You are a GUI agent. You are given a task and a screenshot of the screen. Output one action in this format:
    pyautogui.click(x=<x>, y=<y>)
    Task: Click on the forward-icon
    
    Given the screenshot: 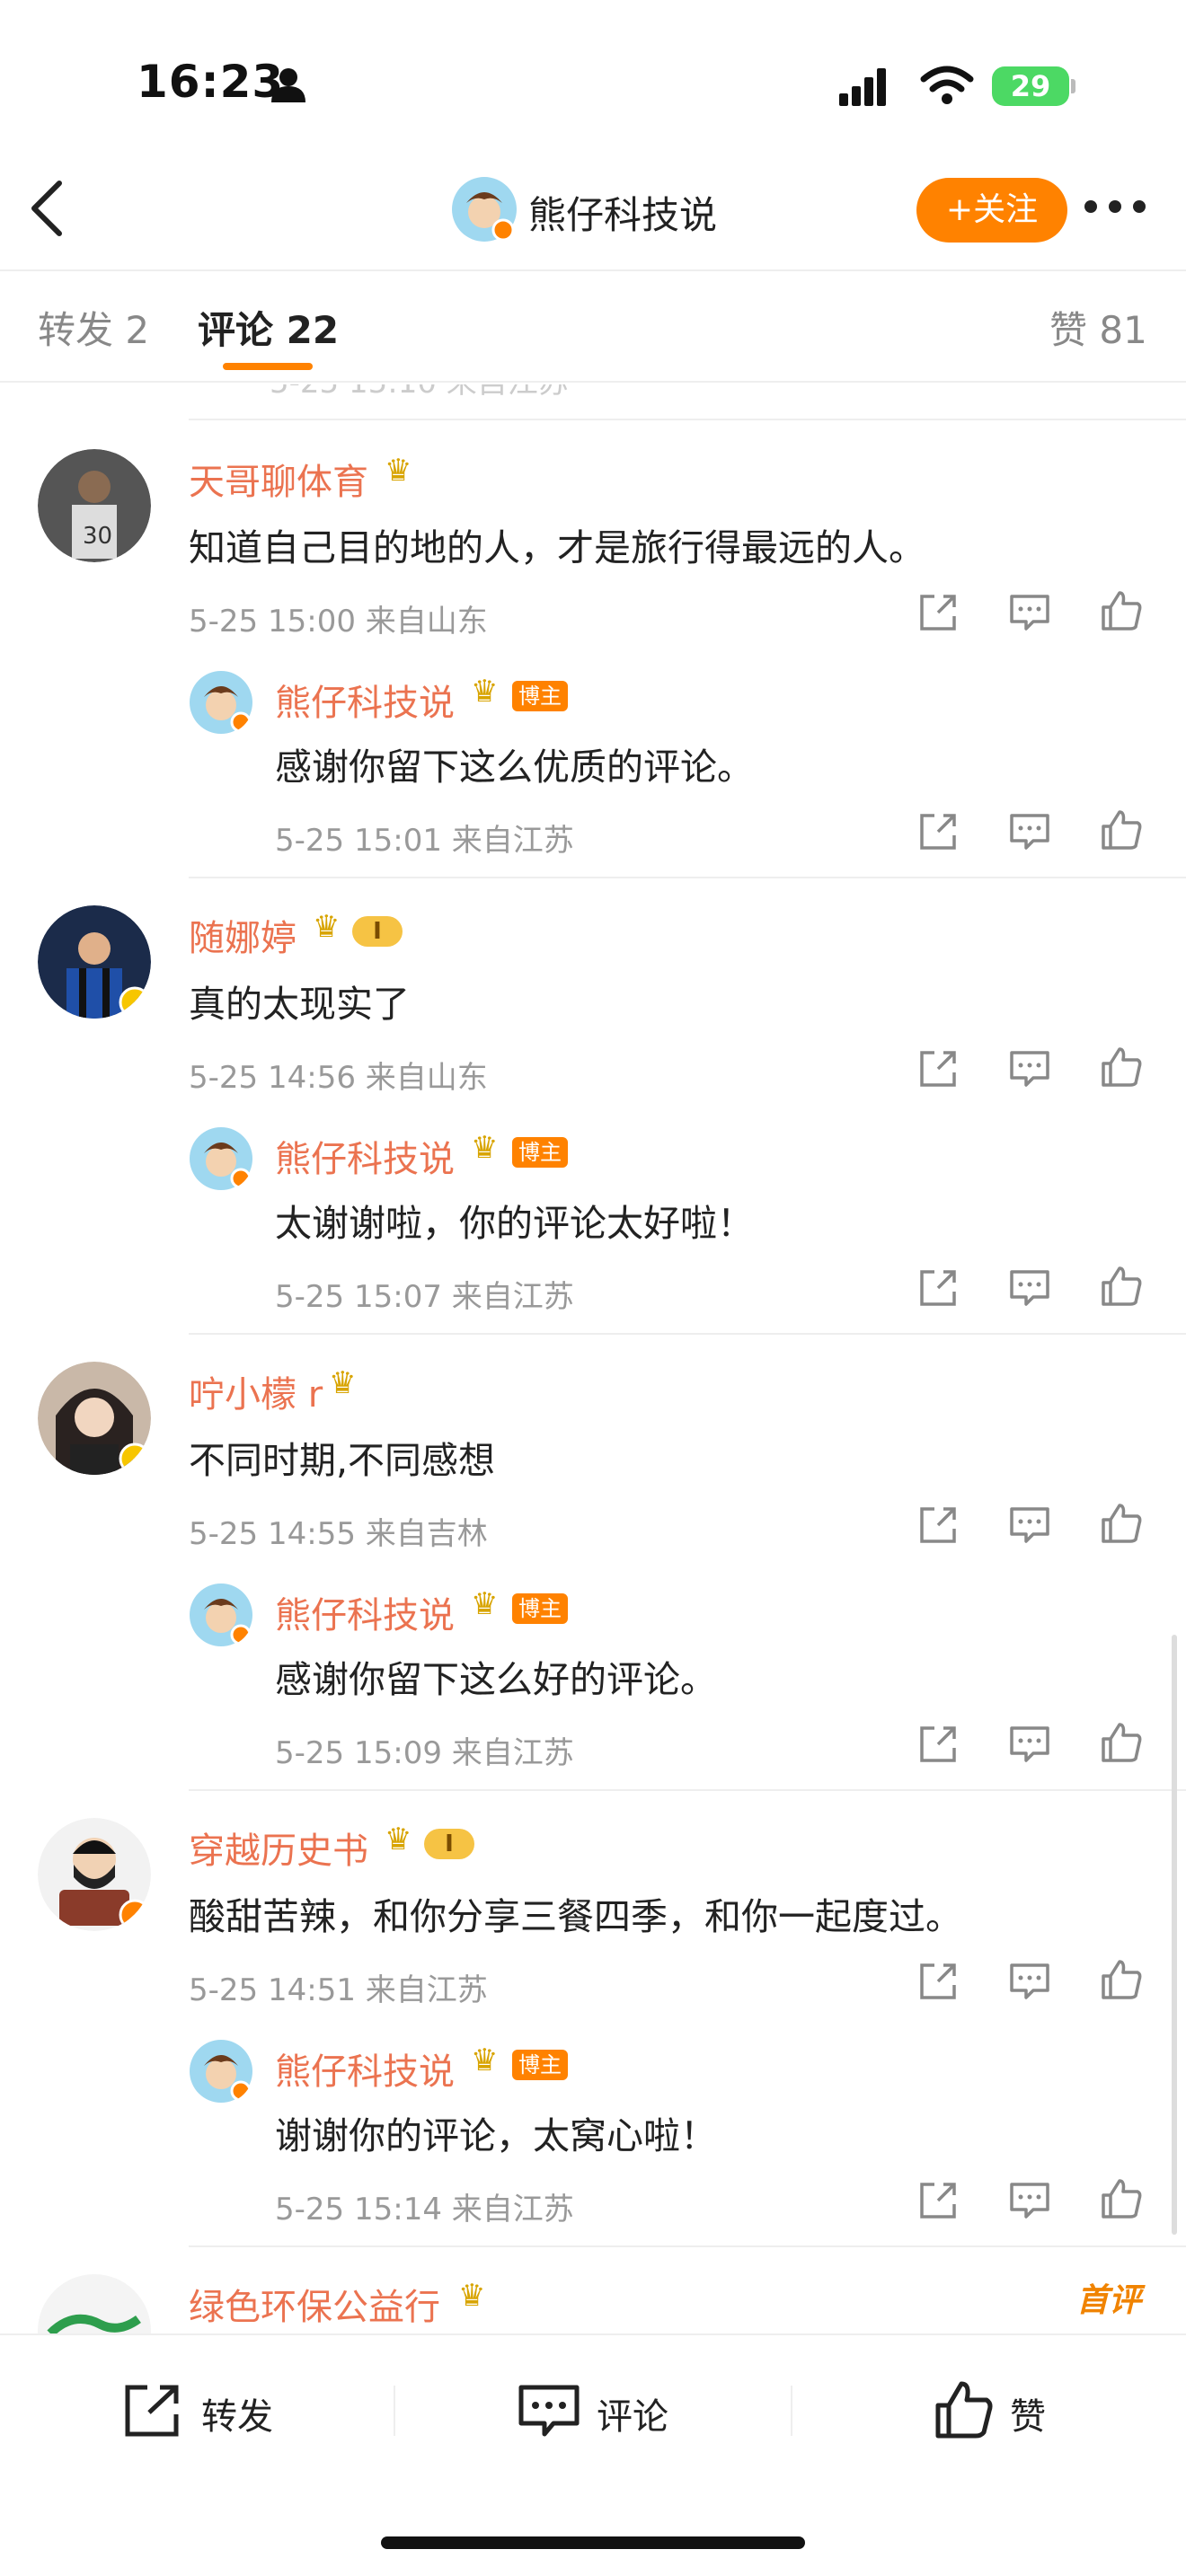 What is the action you would take?
    pyautogui.click(x=152, y=2410)
    